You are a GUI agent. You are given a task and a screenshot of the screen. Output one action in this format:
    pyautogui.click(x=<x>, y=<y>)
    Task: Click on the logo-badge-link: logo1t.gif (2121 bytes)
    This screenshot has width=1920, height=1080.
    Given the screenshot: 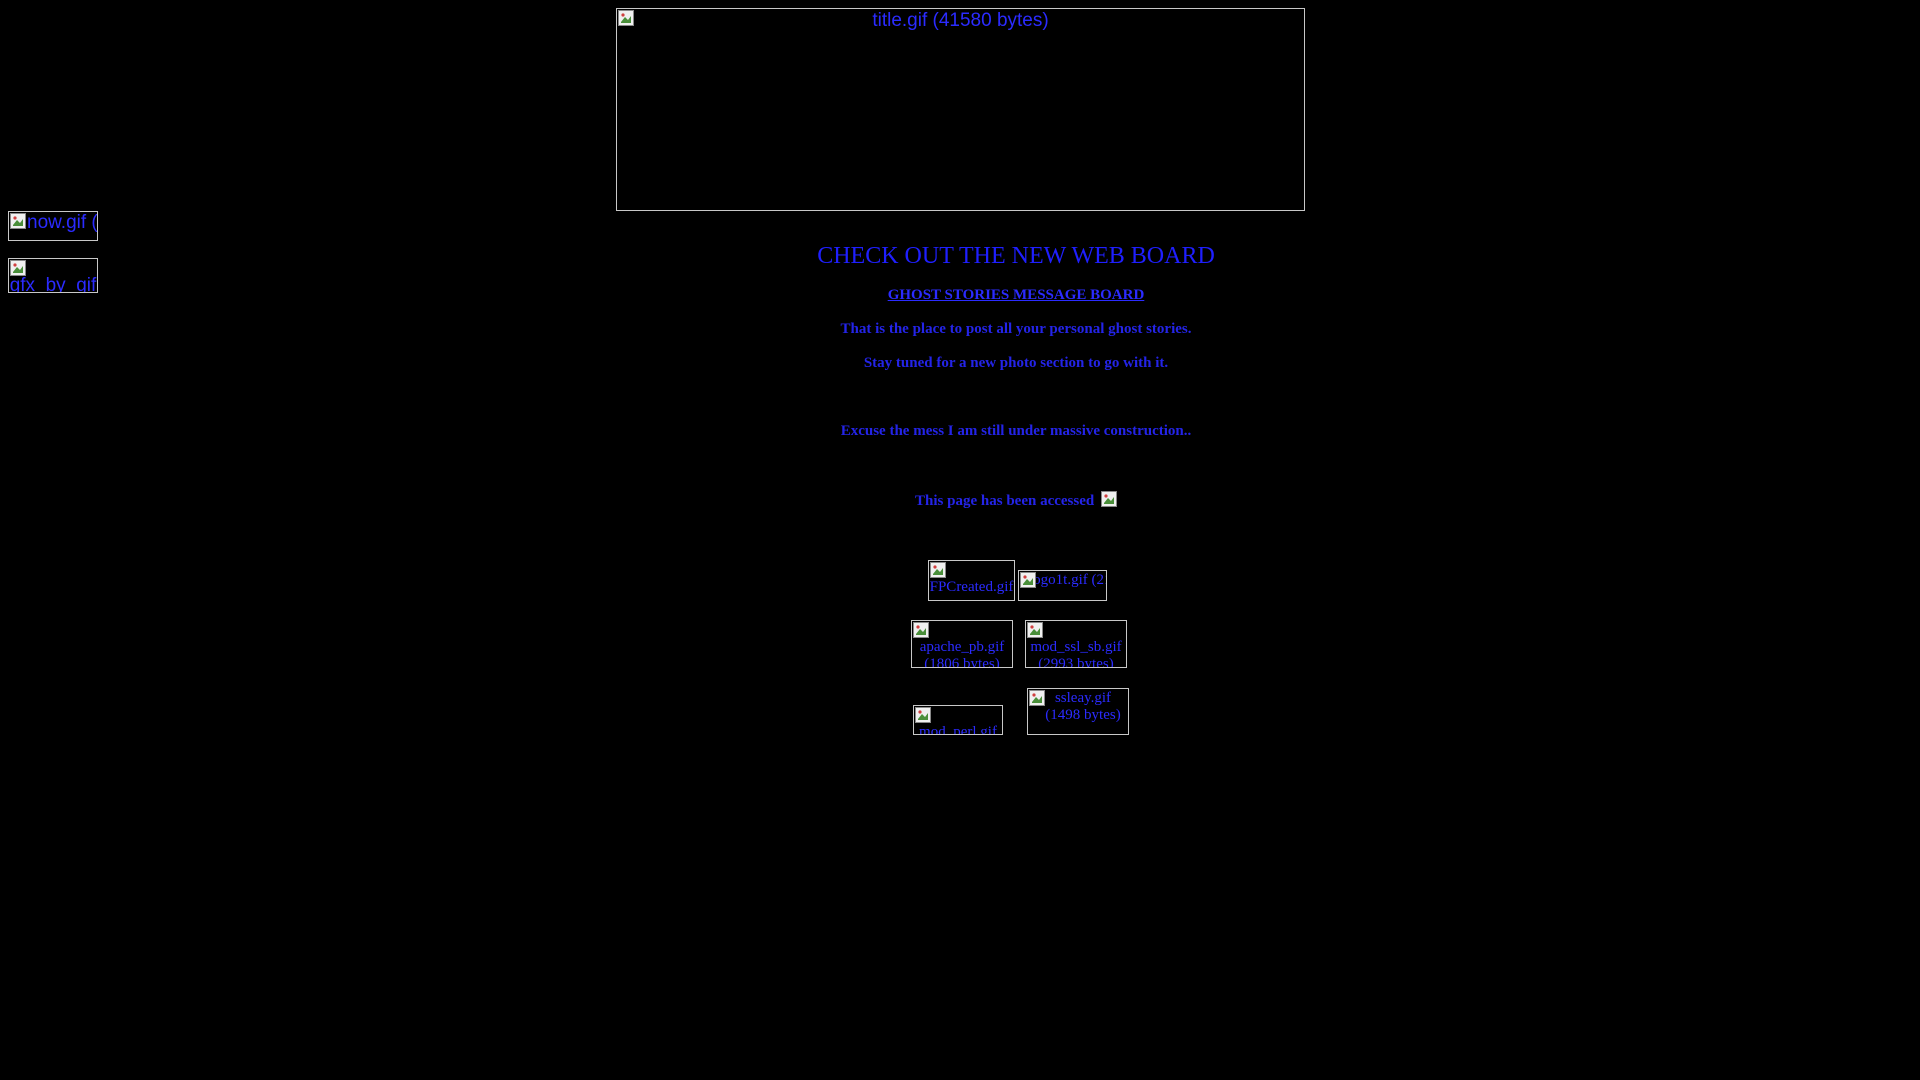 What is the action you would take?
    pyautogui.click(x=1062, y=585)
    